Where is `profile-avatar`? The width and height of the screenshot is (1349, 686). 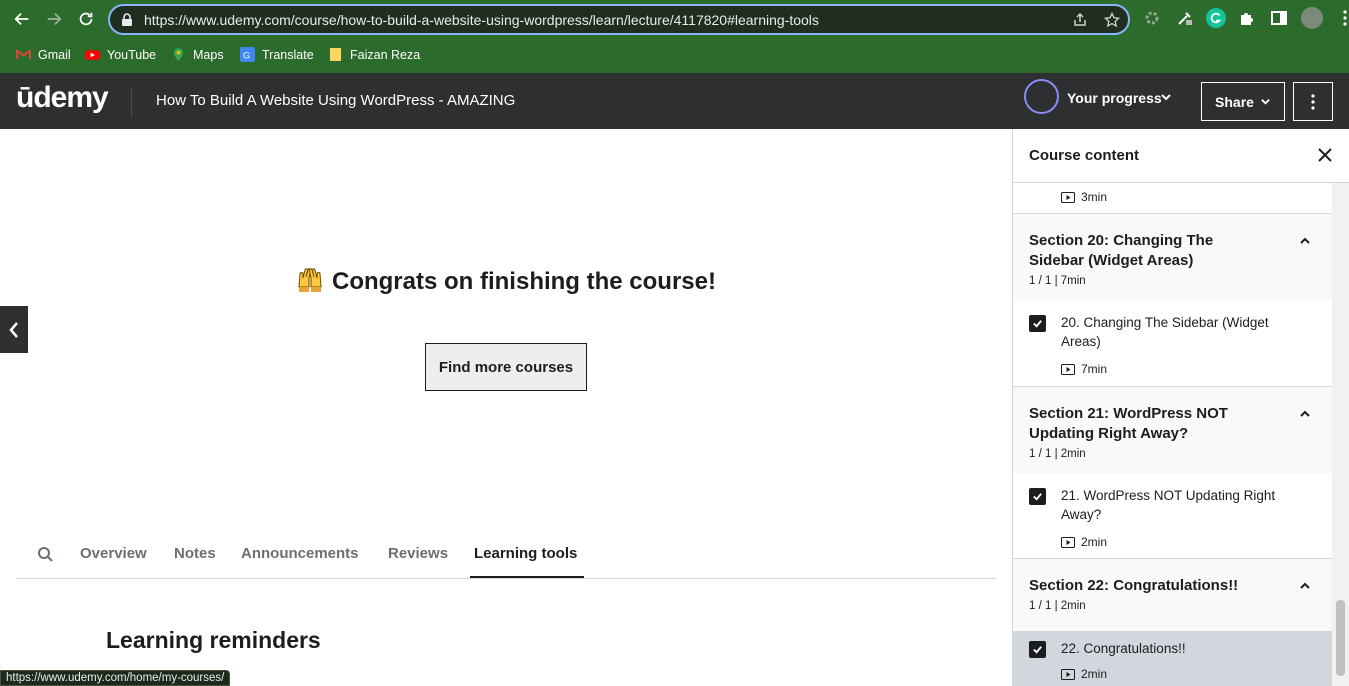 profile-avatar is located at coordinates (1312, 18).